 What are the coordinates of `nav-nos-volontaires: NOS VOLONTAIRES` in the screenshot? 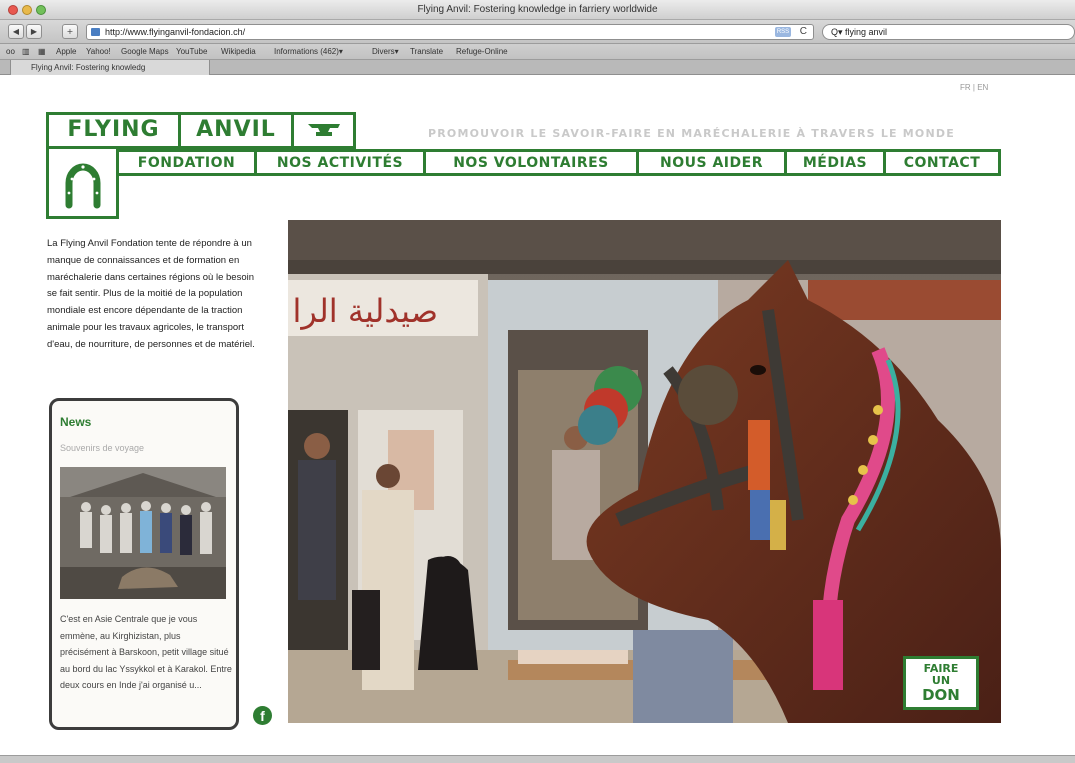 It's located at (531, 162).